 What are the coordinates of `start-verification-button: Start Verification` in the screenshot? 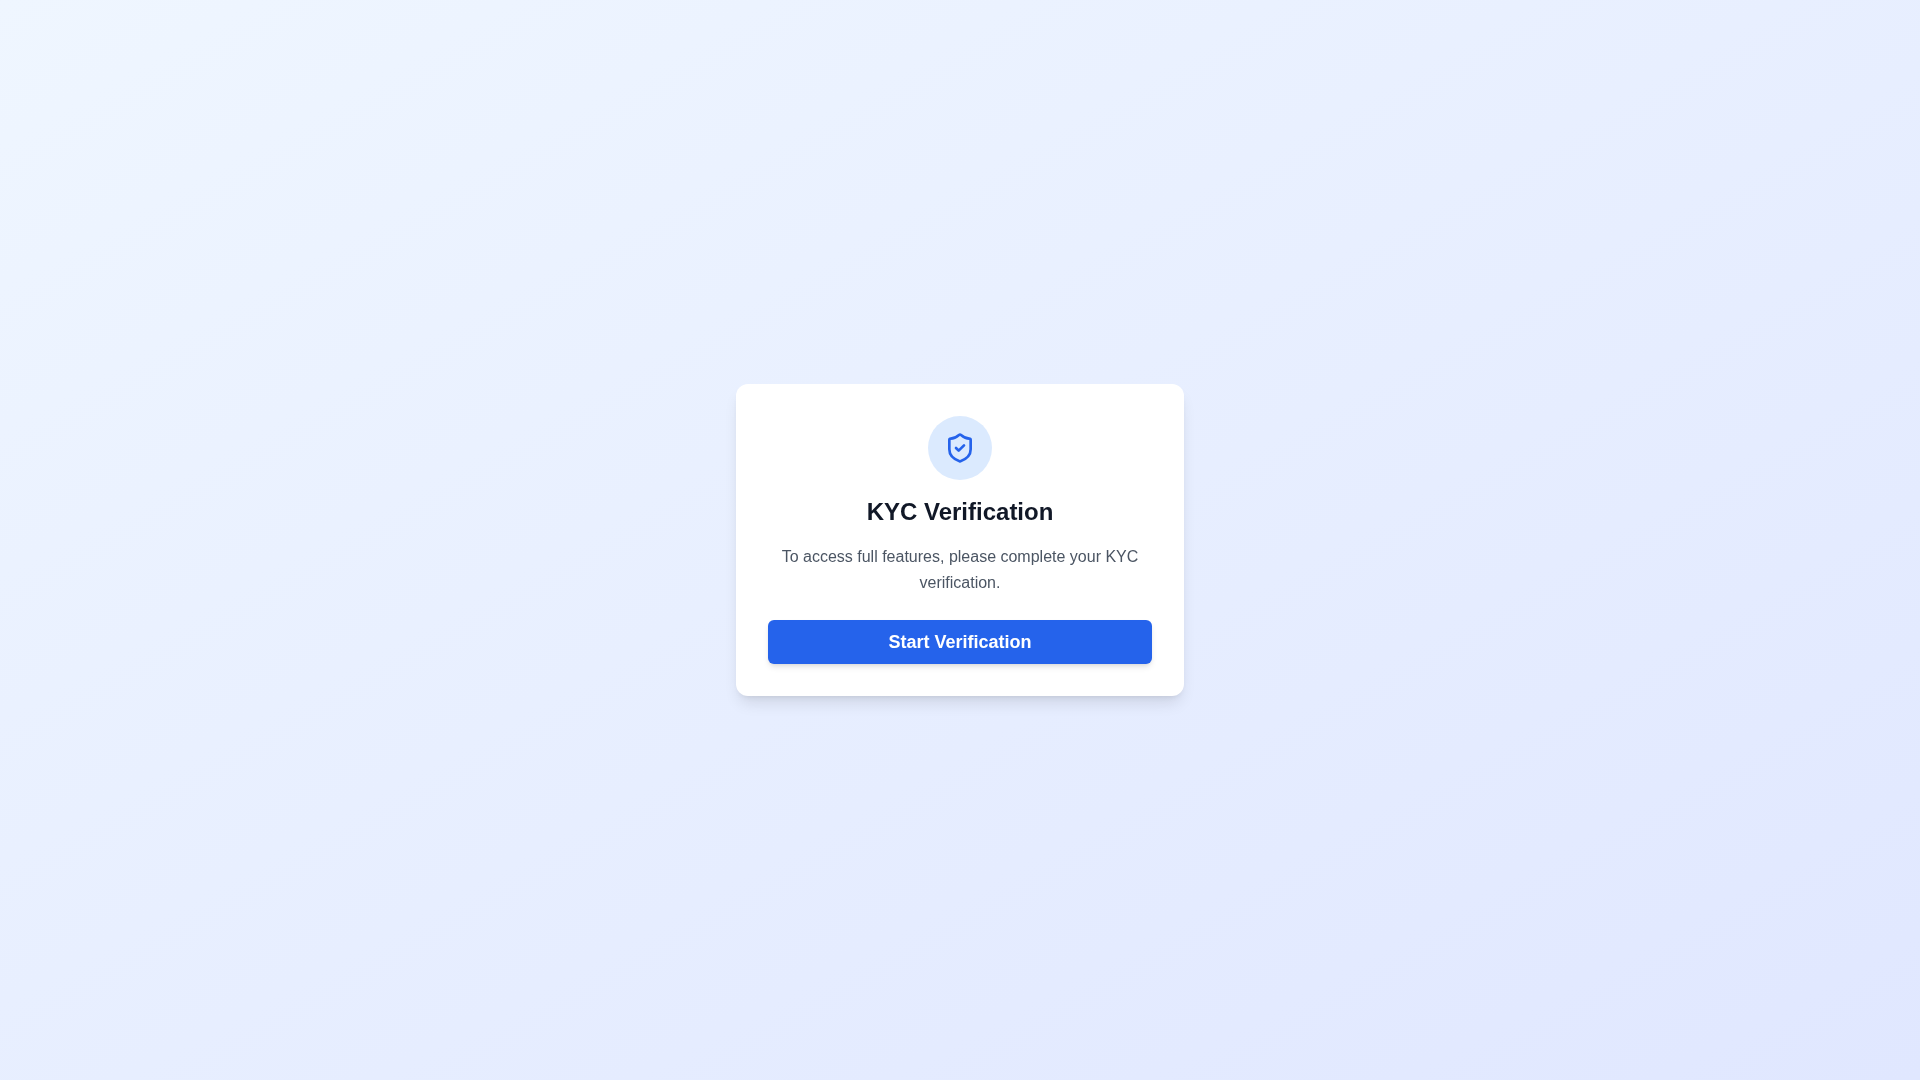 It's located at (960, 642).